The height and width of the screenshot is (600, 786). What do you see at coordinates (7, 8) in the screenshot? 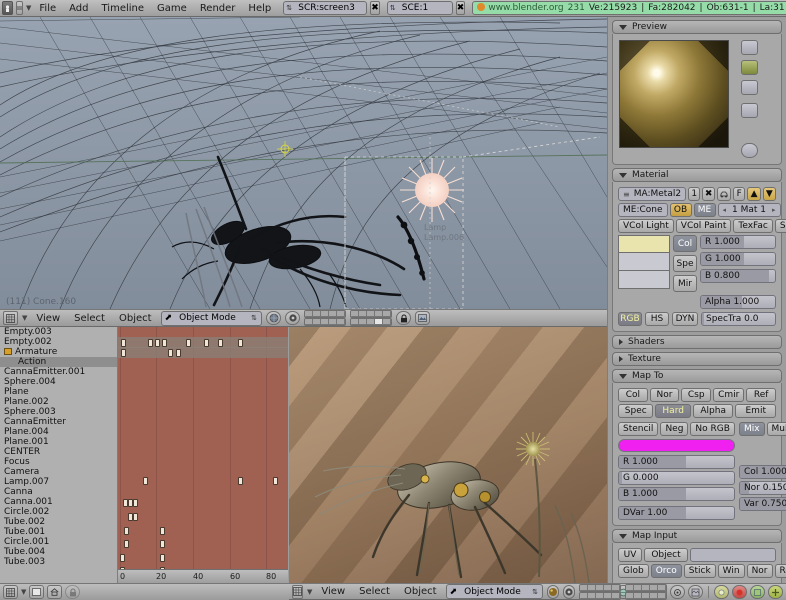
I see `blender-logo-icon` at bounding box center [7, 8].